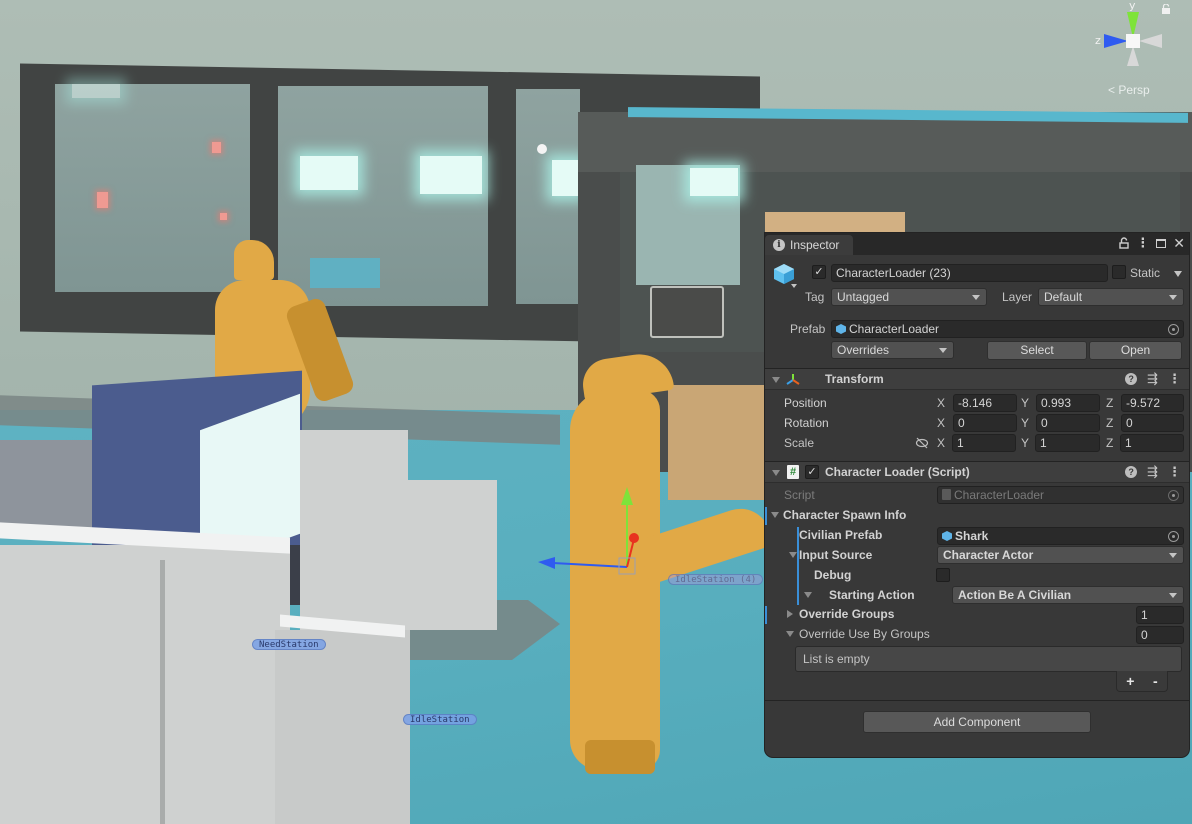 This screenshot has height=824, width=1192. What do you see at coordinates (634, 538) in the screenshot?
I see `gizmo-x-handle` at bounding box center [634, 538].